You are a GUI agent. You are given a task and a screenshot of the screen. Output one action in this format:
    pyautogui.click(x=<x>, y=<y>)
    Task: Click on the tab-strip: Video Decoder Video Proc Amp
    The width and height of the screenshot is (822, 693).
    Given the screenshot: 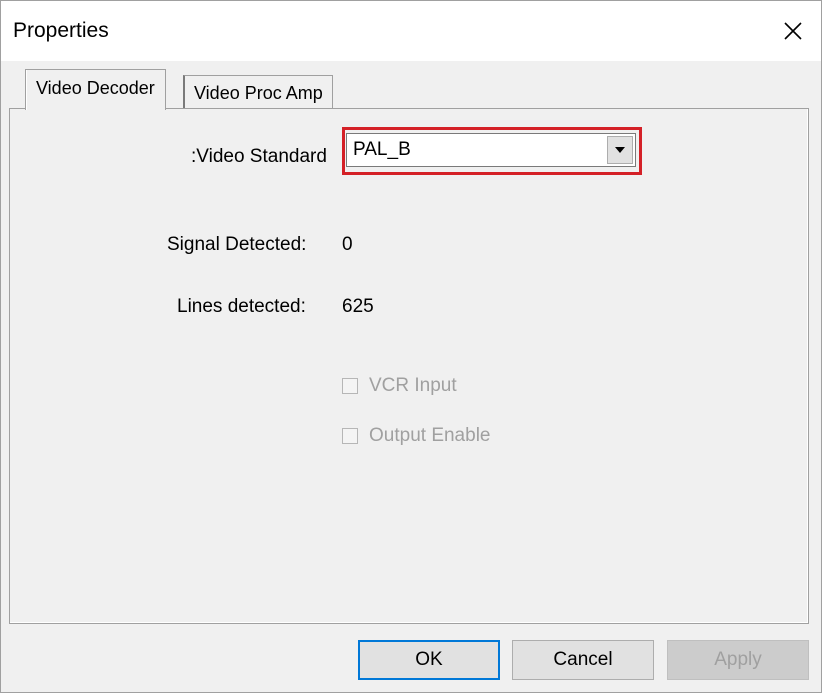 What is the action you would take?
    pyautogui.click(x=411, y=86)
    